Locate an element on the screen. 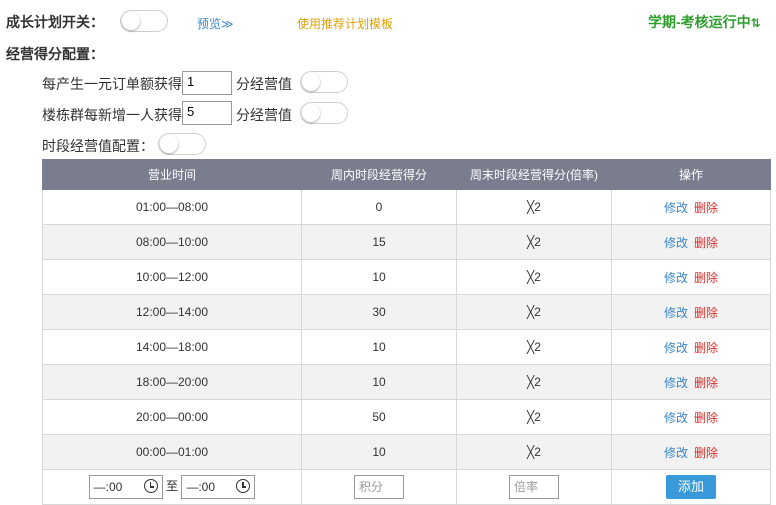 The image size is (776, 505). order-score-prefix: 每产生一元订单额获得 is located at coordinates (112, 84).